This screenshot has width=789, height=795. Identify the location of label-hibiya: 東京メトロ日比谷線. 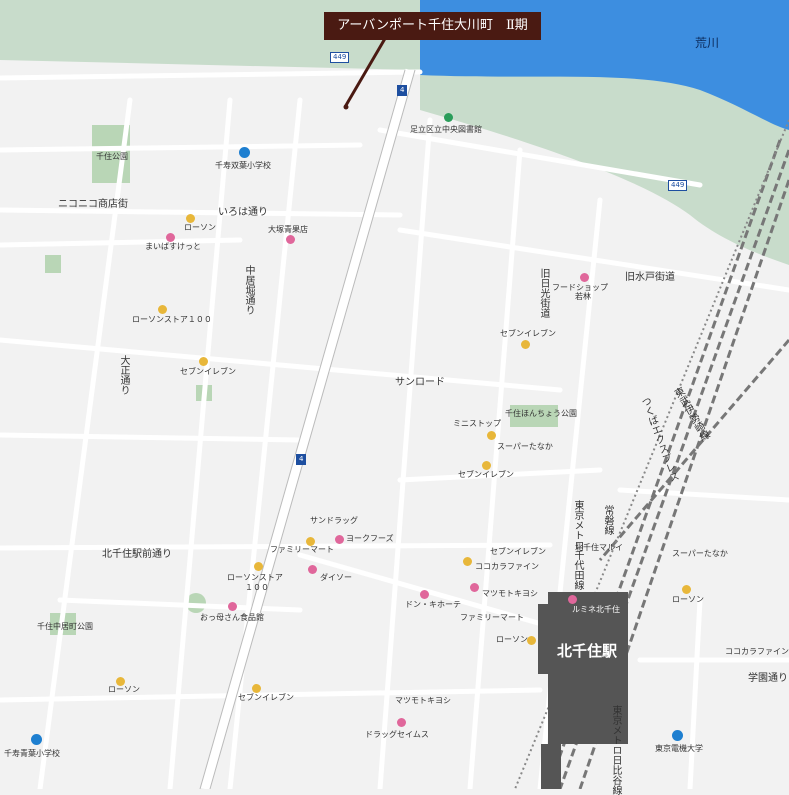
(615, 750).